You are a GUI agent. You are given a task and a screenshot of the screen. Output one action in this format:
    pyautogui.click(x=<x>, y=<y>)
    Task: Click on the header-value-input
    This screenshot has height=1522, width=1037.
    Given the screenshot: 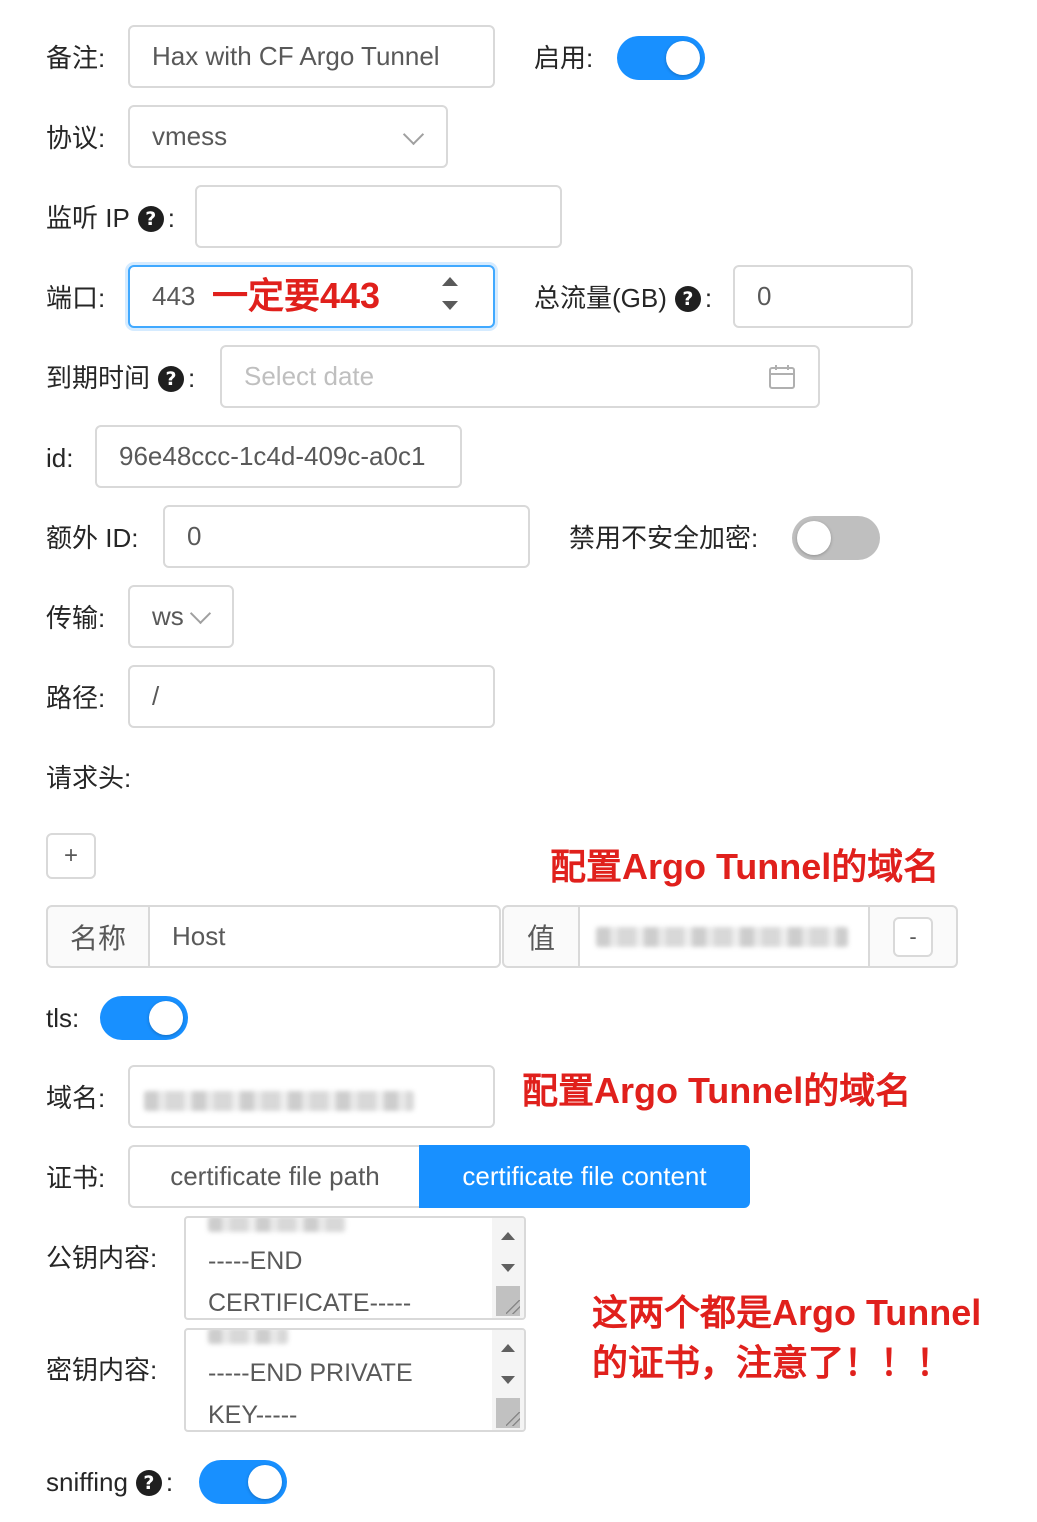 What is the action you would take?
    pyautogui.click(x=724, y=936)
    